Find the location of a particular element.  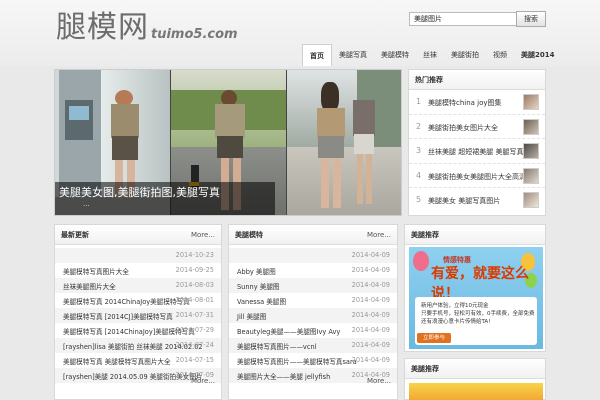

nav-item-photos: 美腿写真 is located at coordinates (353, 55).